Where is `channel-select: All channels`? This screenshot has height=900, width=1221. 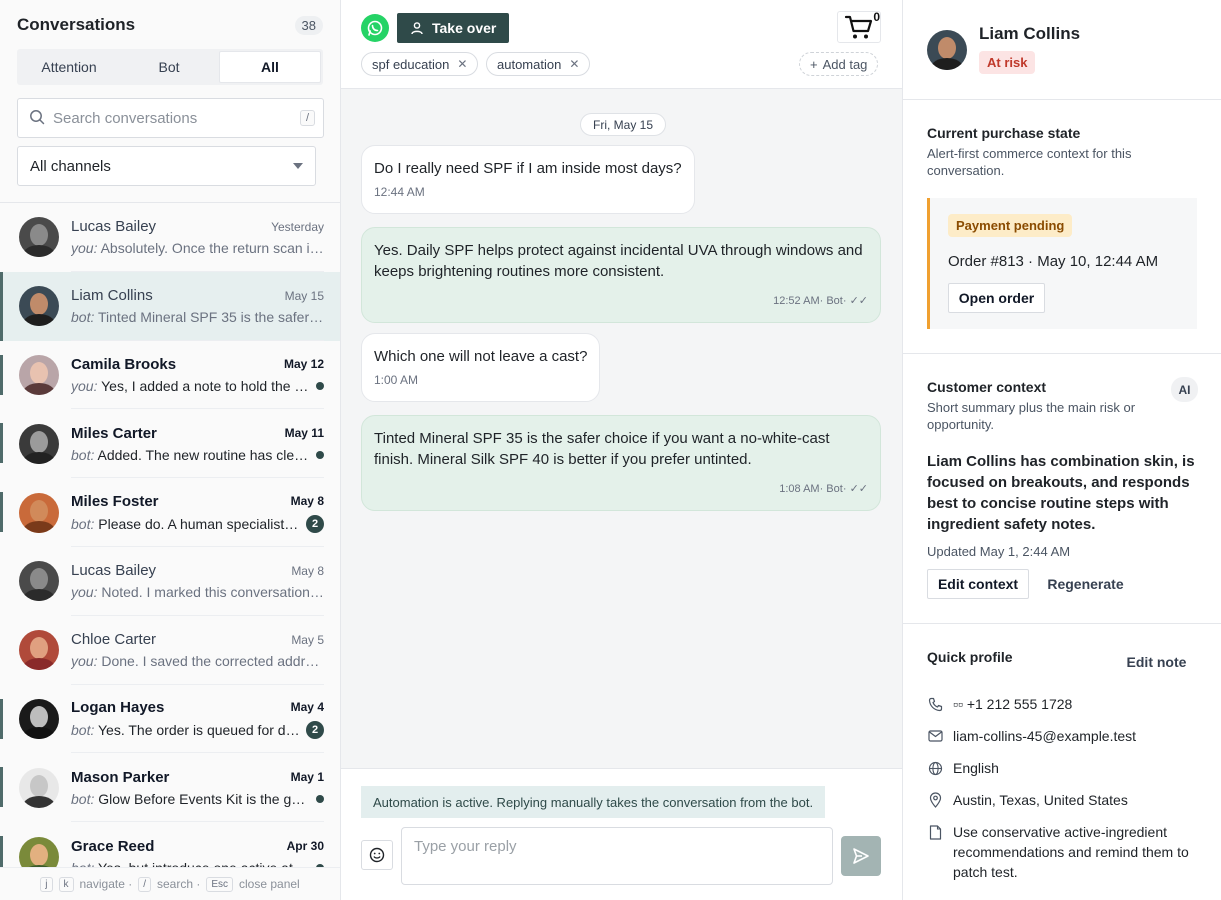 channel-select: All channels is located at coordinates (166, 166).